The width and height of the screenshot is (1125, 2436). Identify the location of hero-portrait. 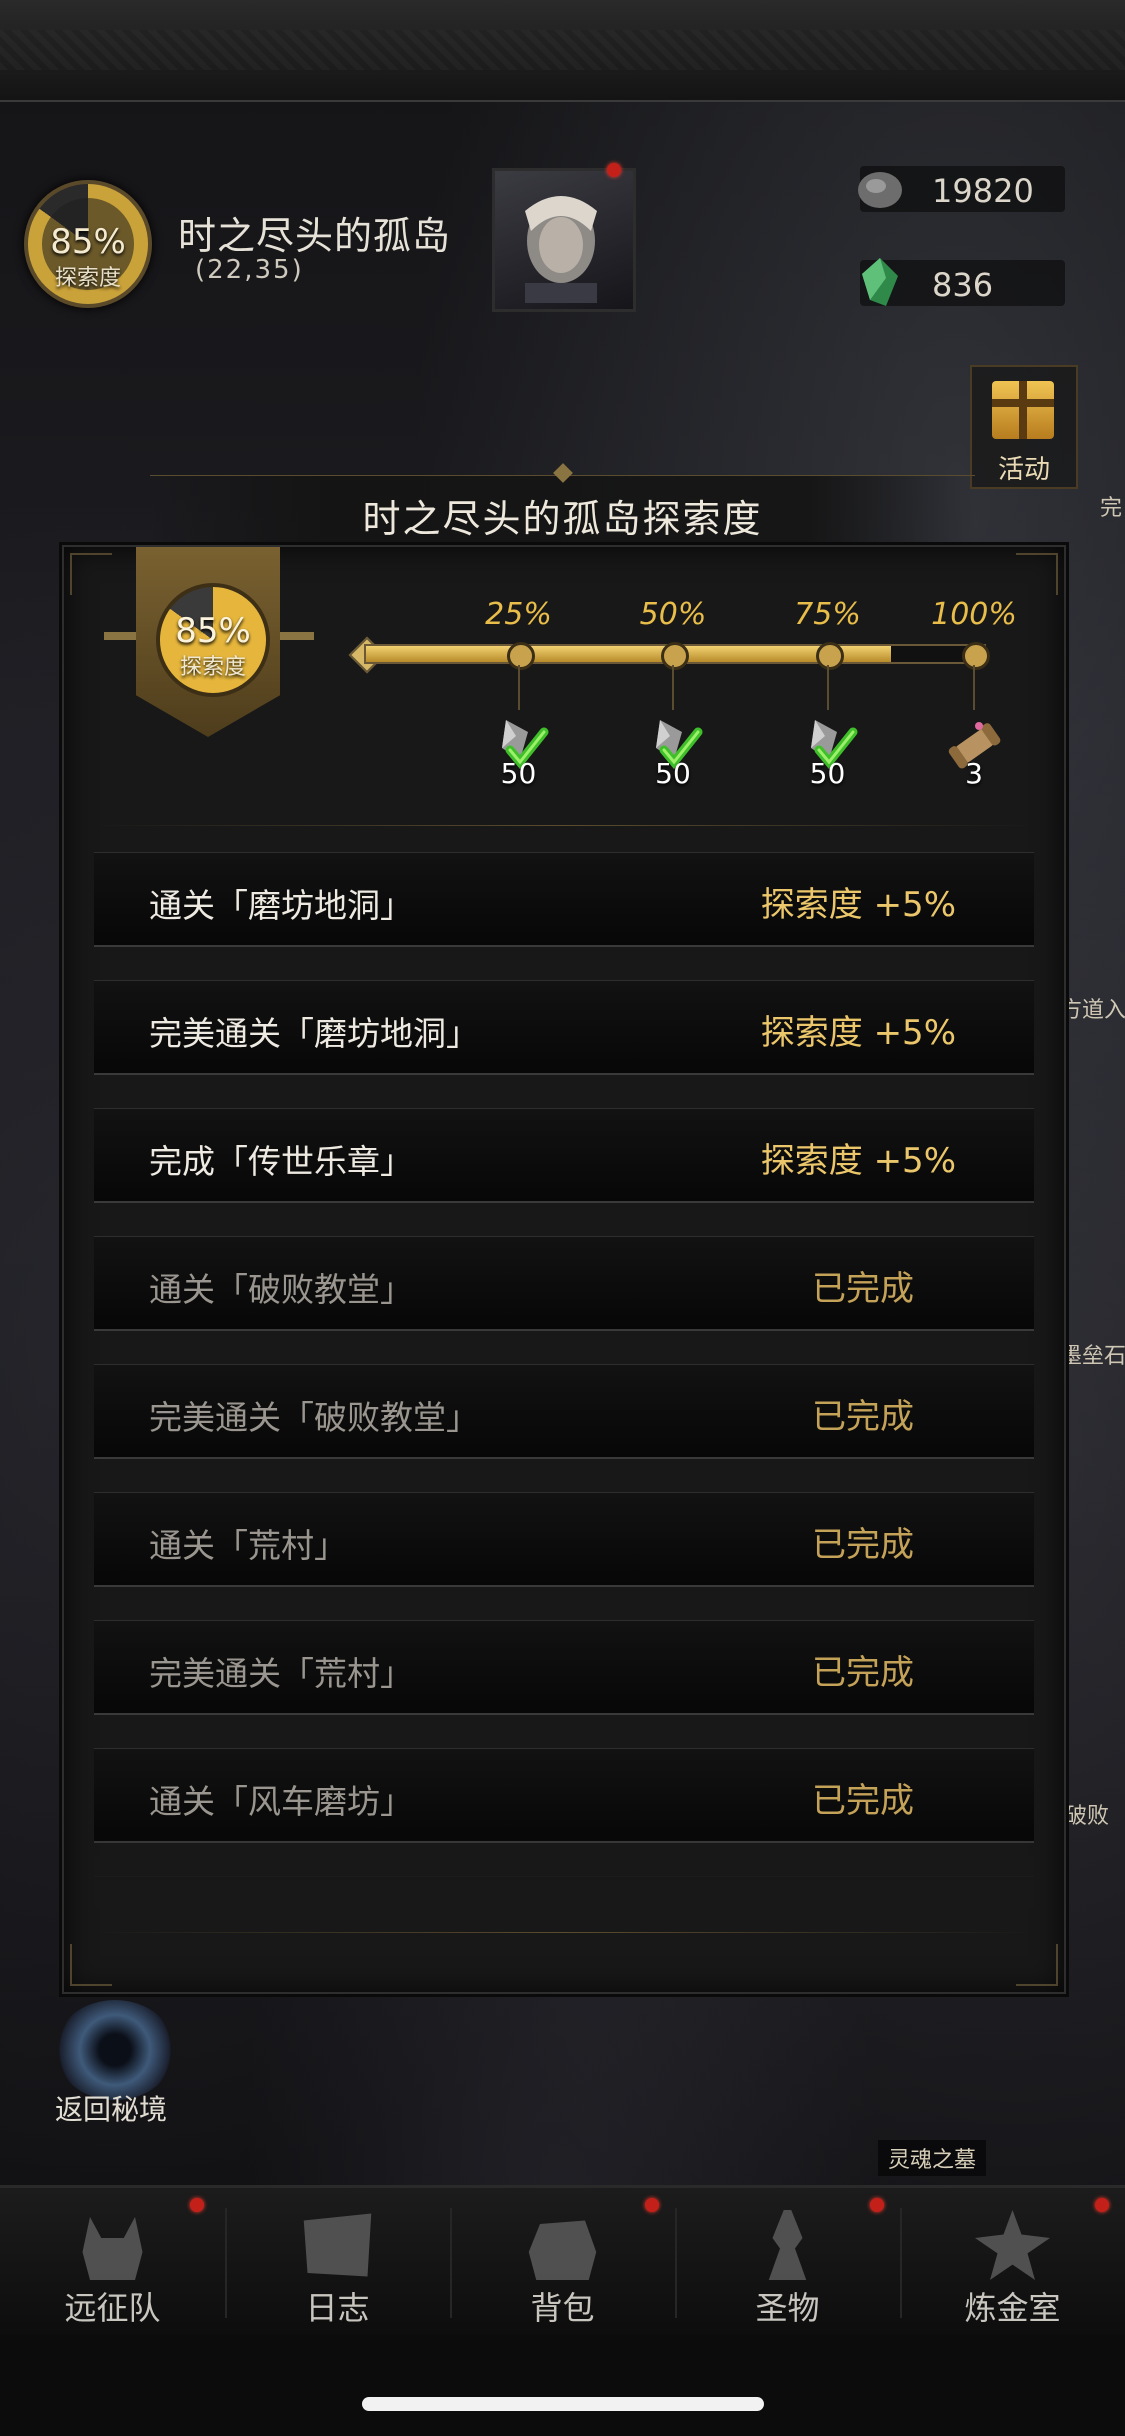
(564, 240).